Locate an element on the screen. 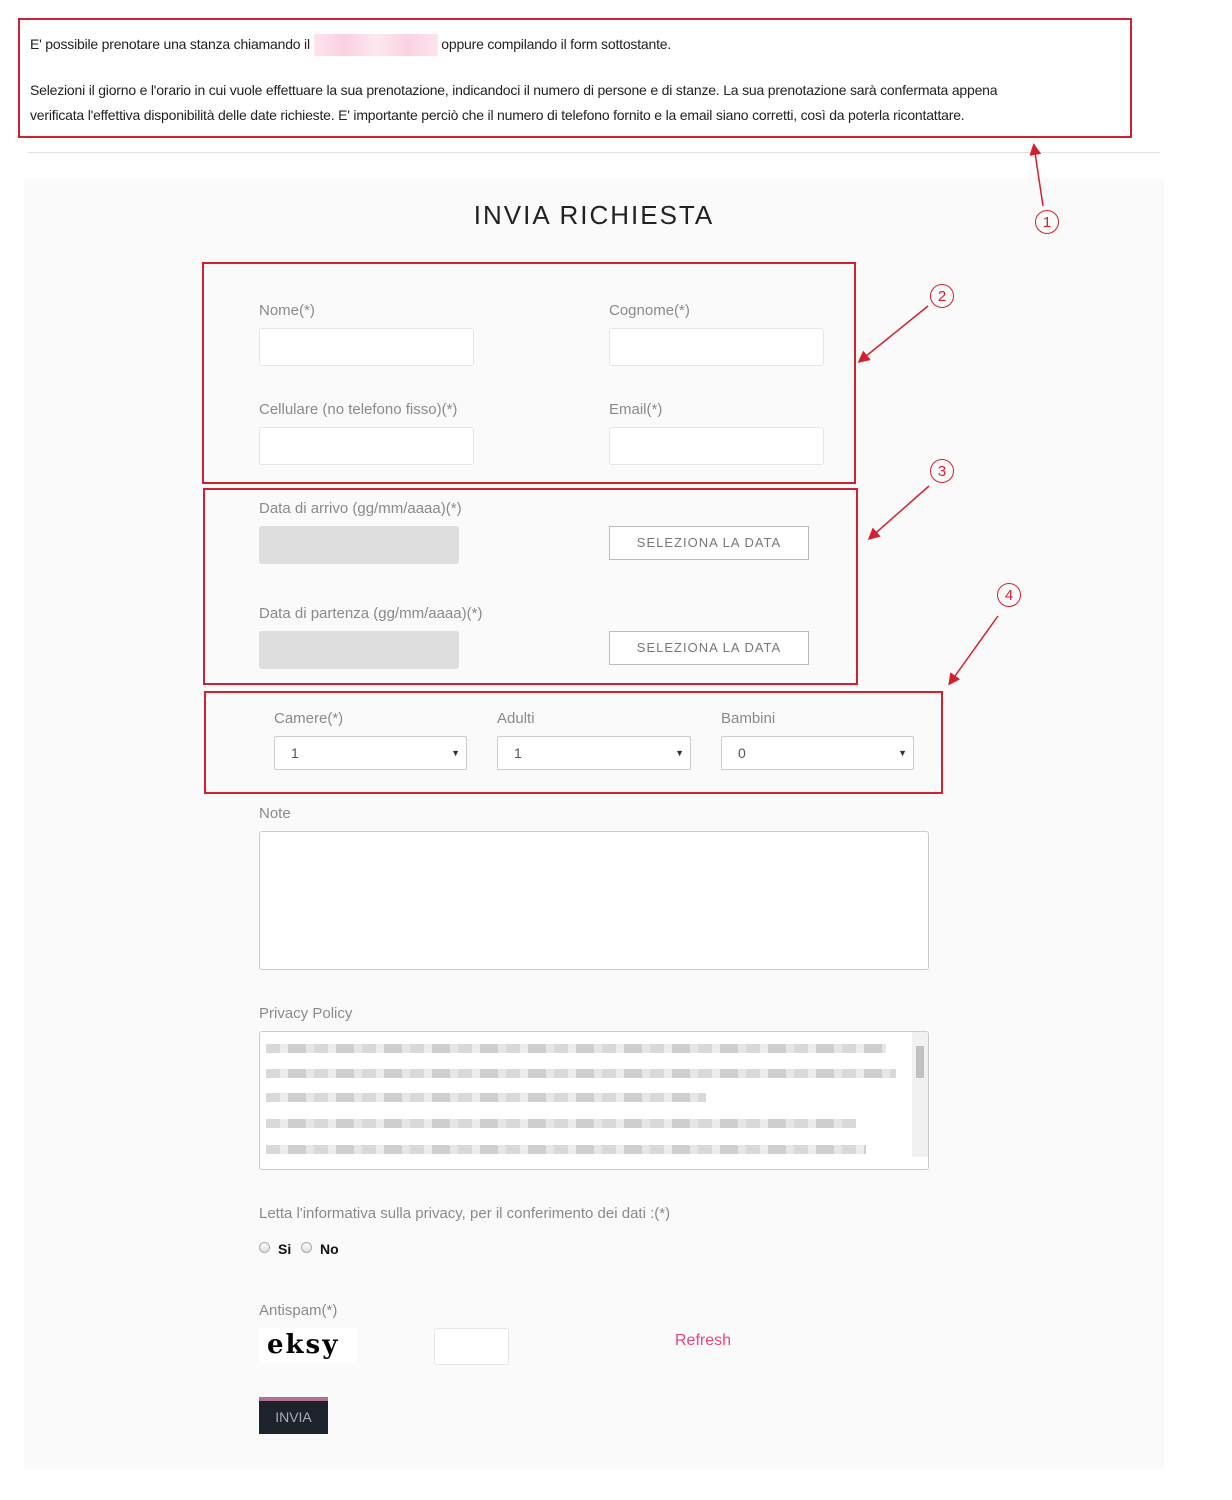 The image size is (1232, 1500). annotation-2: 2 is located at coordinates (942, 296).